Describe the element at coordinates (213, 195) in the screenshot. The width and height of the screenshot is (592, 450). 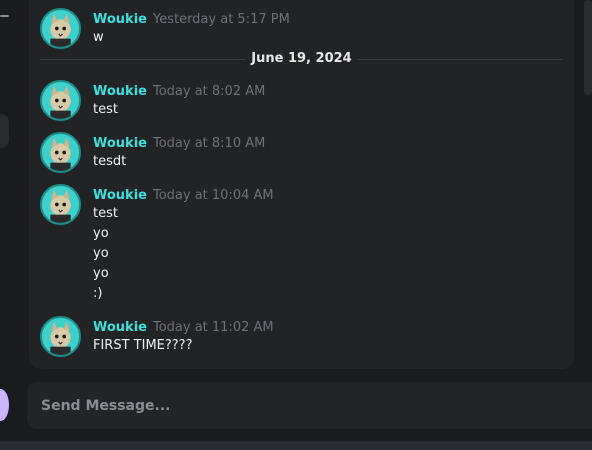
I see `message-timestamp: Today at 10:04 AM` at that location.